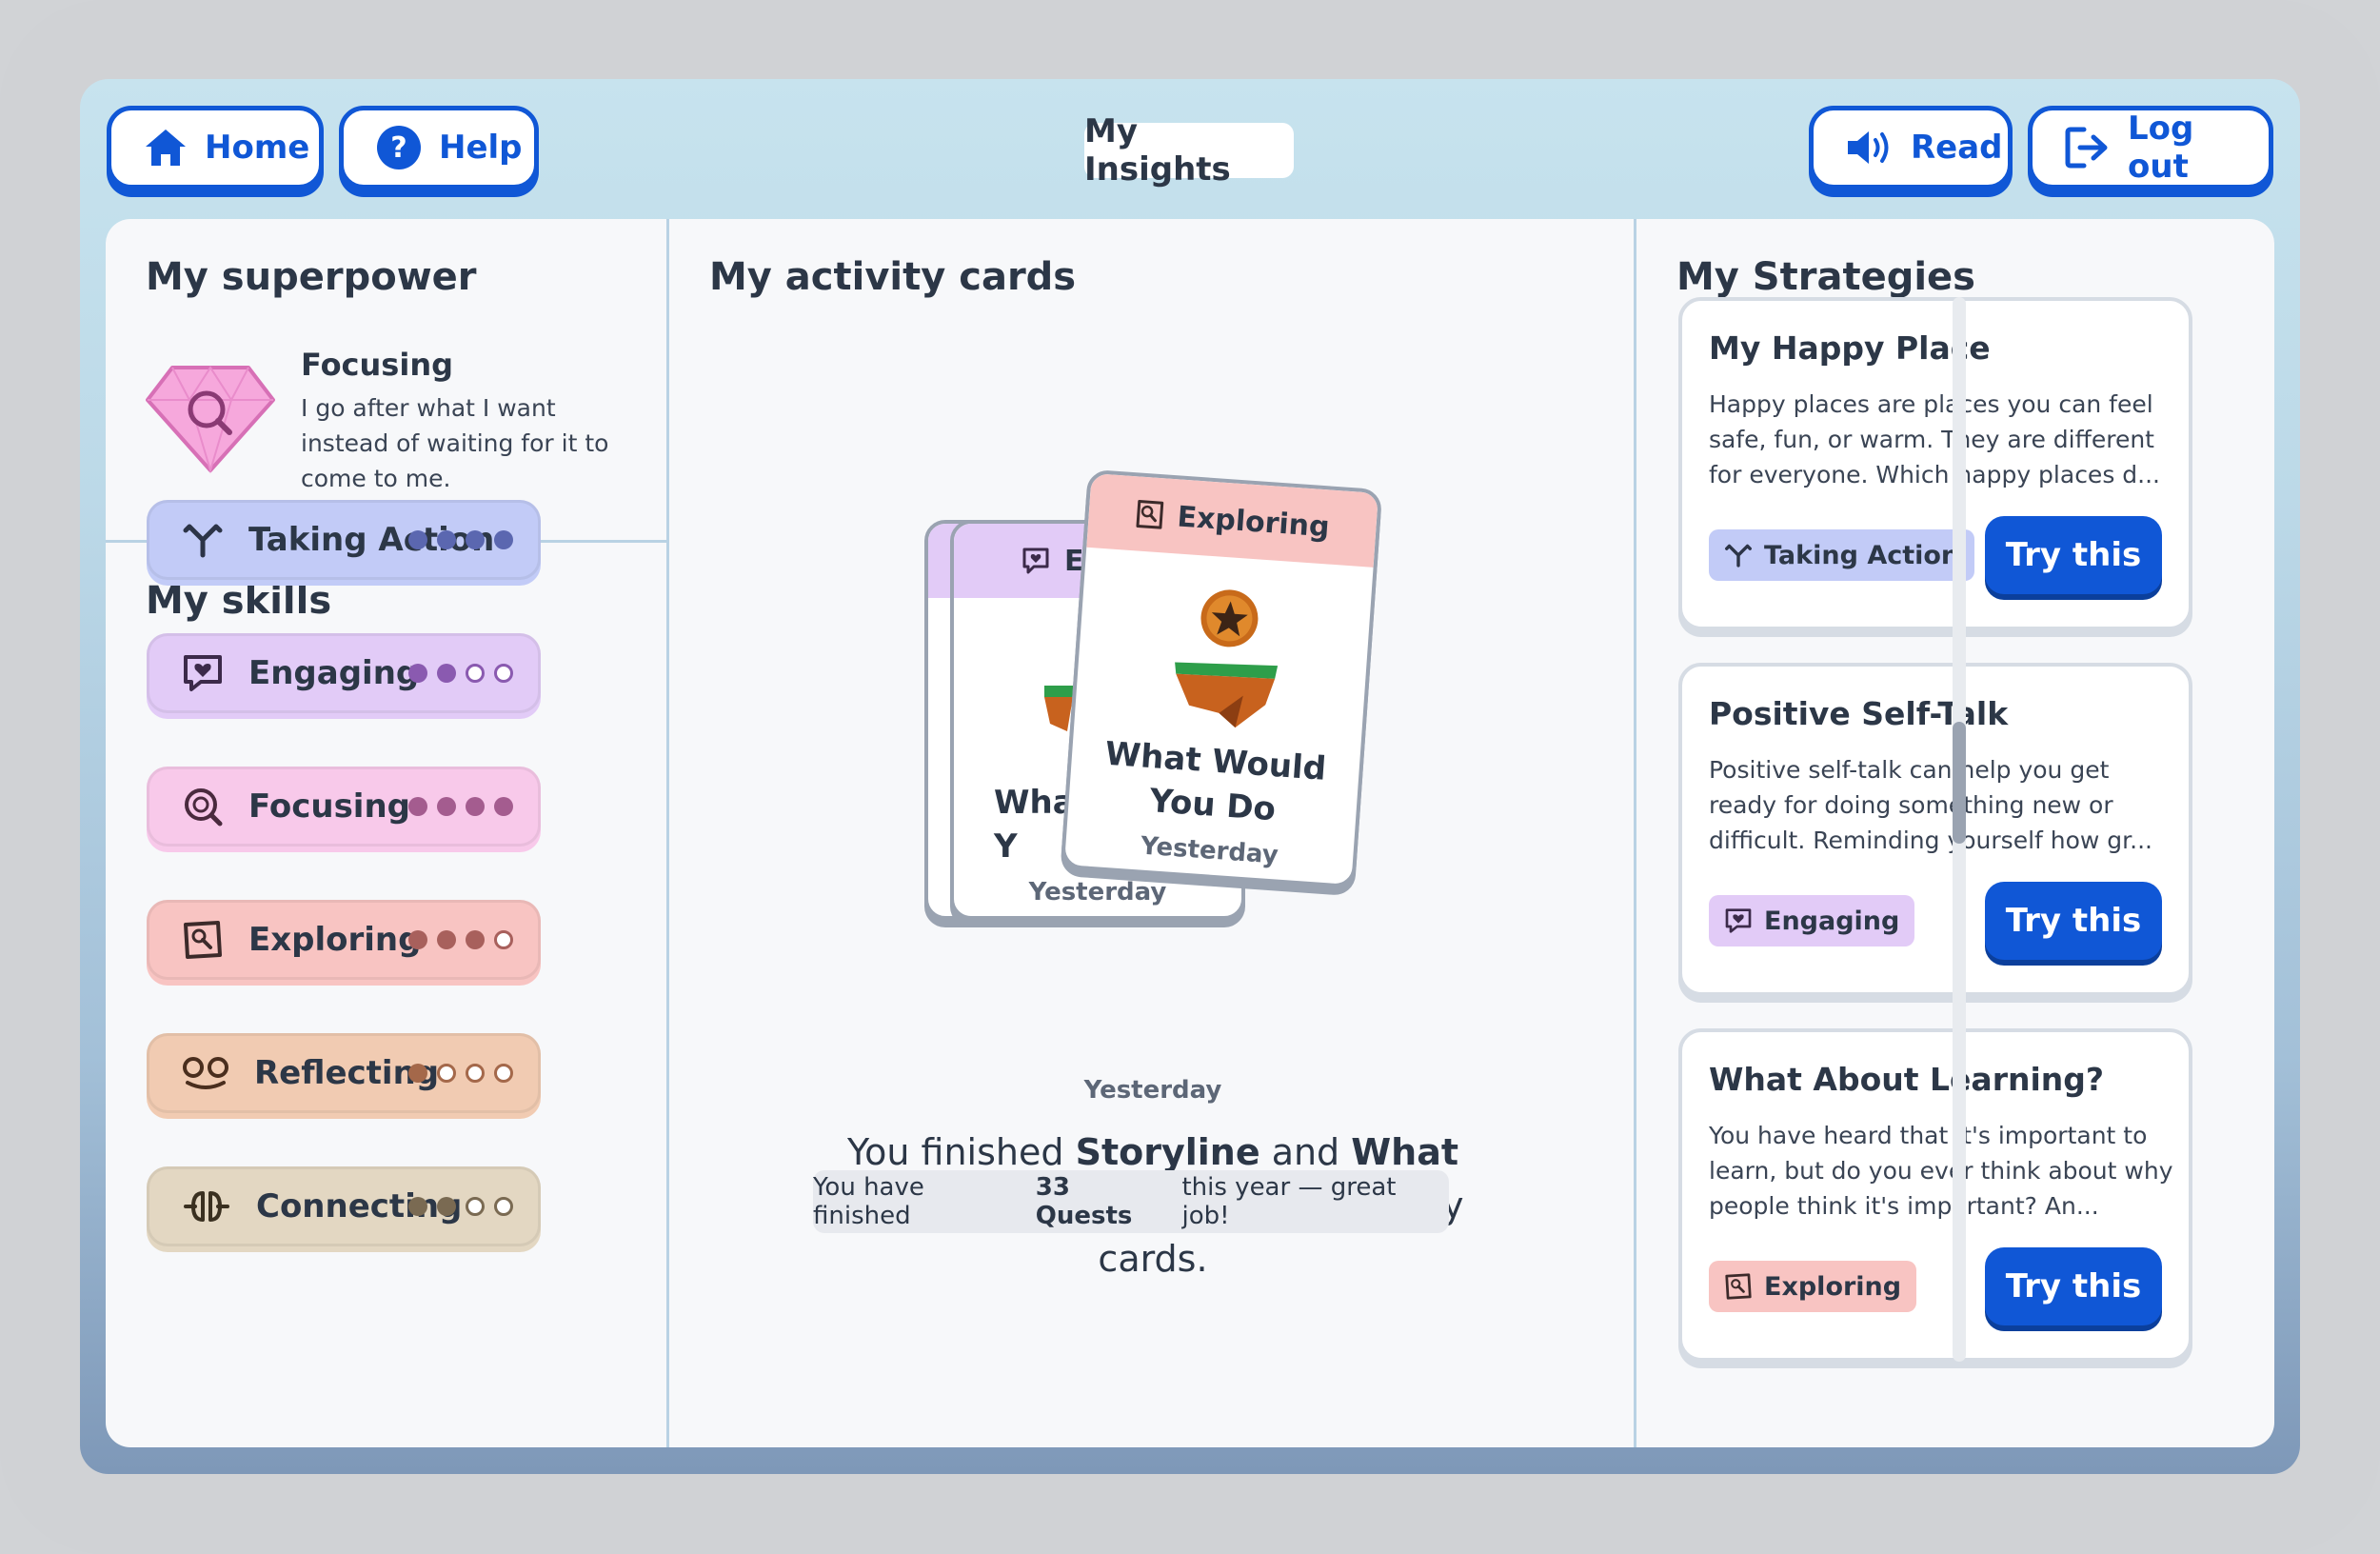 The width and height of the screenshot is (2380, 1554). Describe the element at coordinates (893, 277) in the screenshot. I see `activity-title: My activity cards` at that location.